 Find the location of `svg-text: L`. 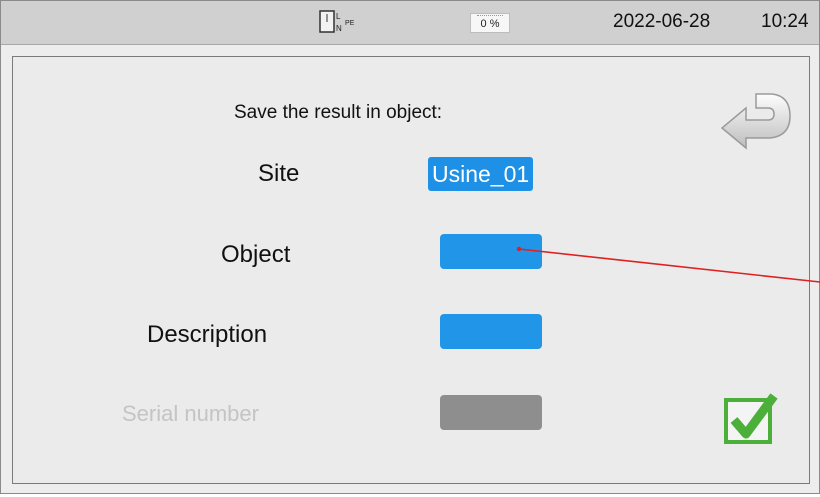

svg-text: L is located at coordinates (338, 16).